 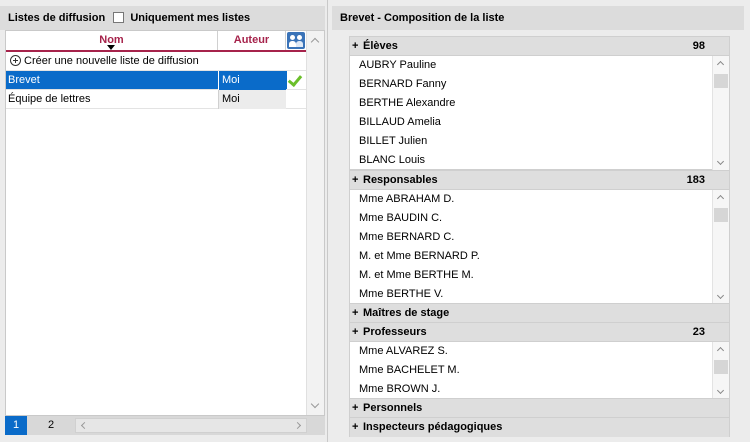 I want to click on list-item: Mme BACHELET M., so click(x=539, y=370).